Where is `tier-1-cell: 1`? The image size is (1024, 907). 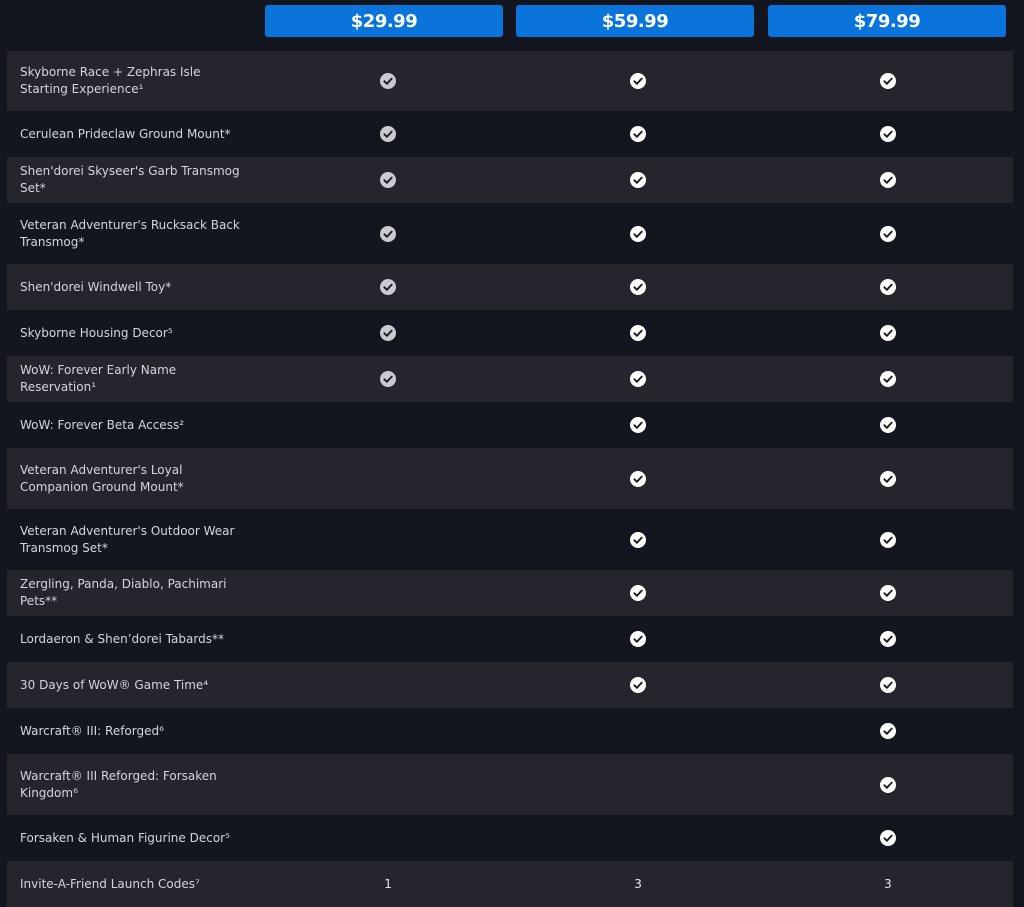
tier-1-cell: 1 is located at coordinates (388, 884).